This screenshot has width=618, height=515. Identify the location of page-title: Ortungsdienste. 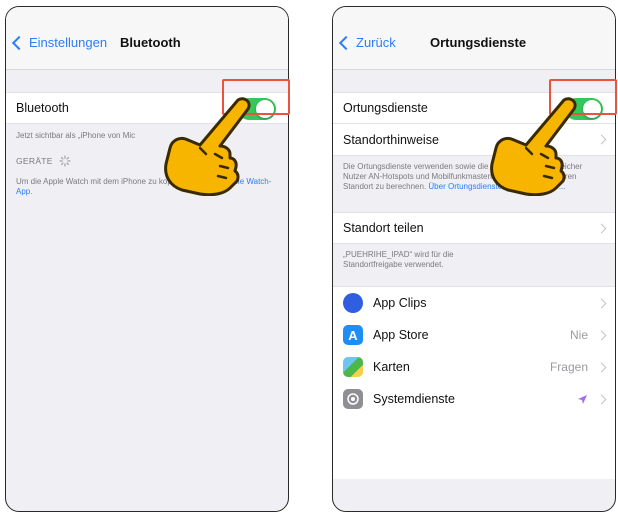
(478, 42).